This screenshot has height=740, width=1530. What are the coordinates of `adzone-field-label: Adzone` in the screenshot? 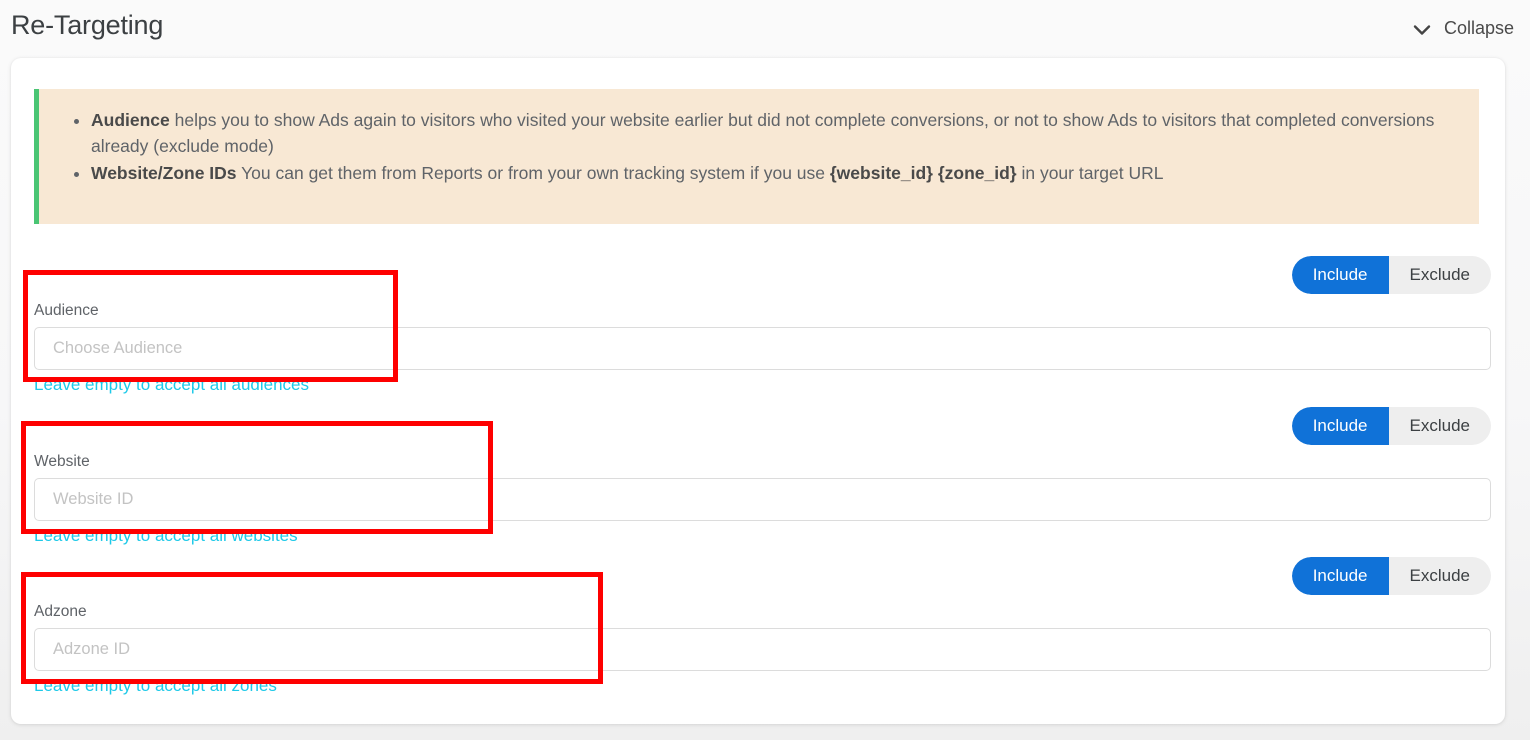 It's located at (60, 611).